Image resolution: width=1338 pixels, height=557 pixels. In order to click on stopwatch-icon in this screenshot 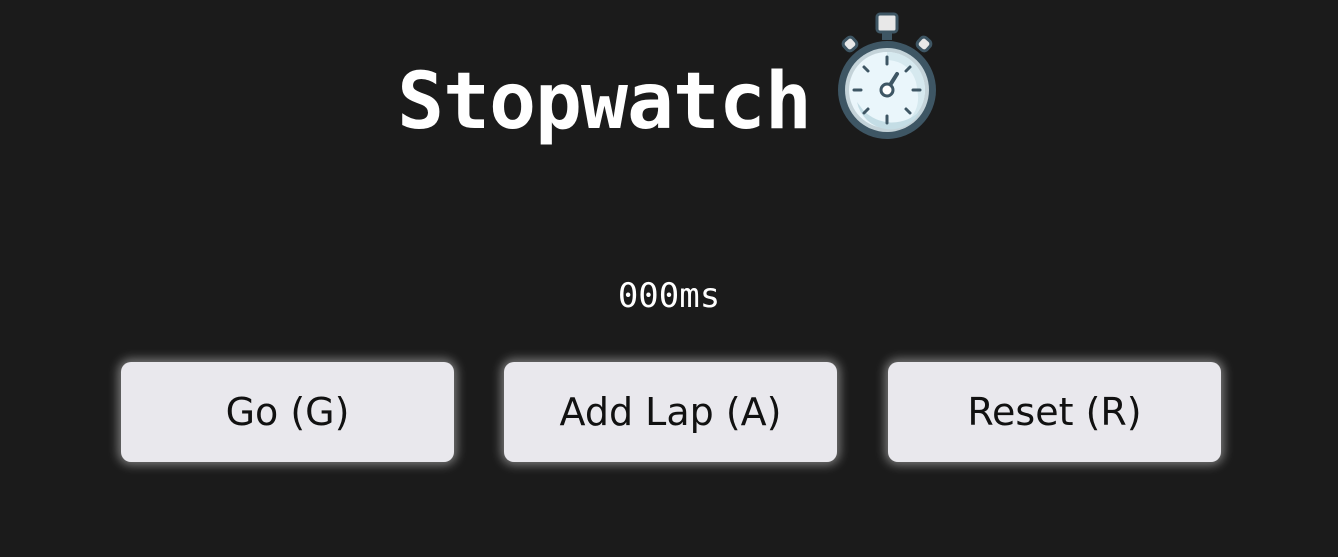, I will do `click(886, 75)`.